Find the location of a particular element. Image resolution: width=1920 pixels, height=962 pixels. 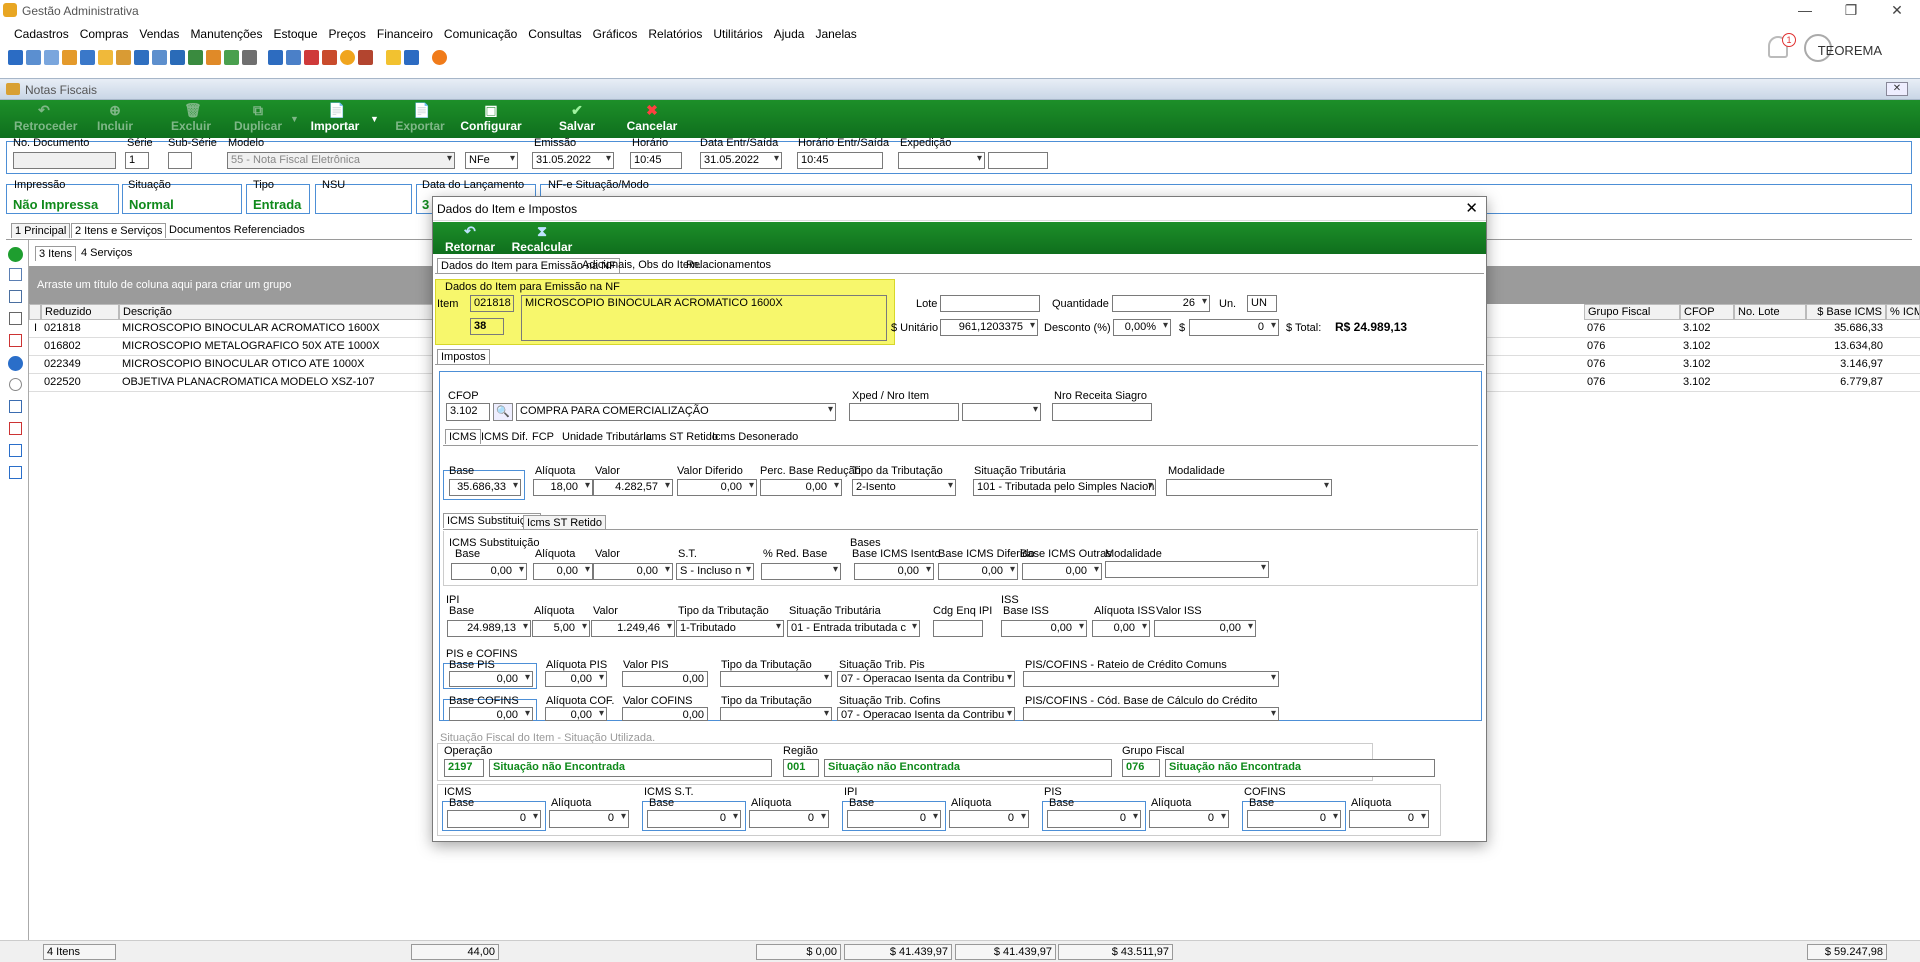

col-reduzido: Reduzido is located at coordinates (80, 312).